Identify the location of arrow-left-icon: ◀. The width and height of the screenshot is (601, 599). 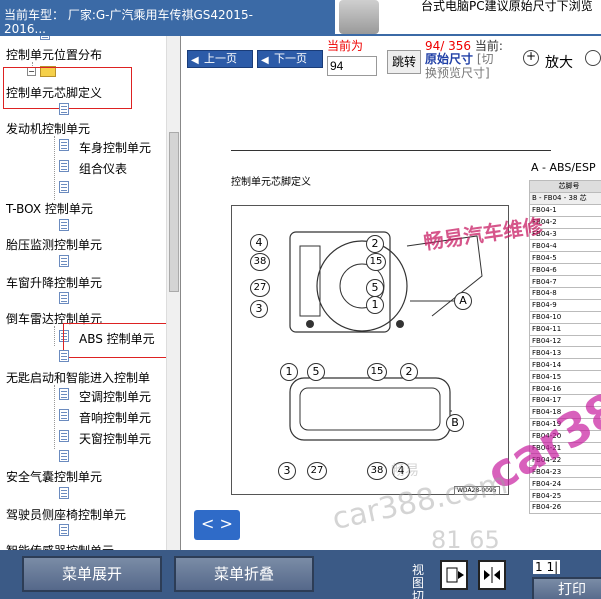
(195, 60).